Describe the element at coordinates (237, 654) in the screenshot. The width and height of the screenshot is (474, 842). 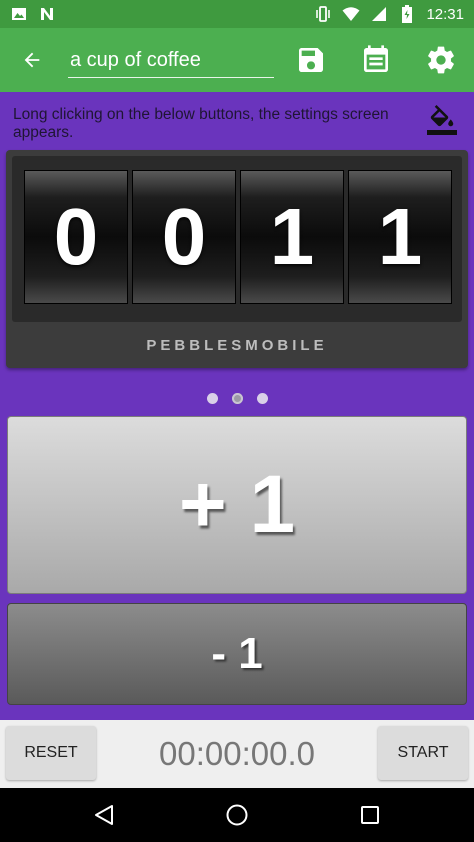
I see `decrement-button: - 1` at that location.